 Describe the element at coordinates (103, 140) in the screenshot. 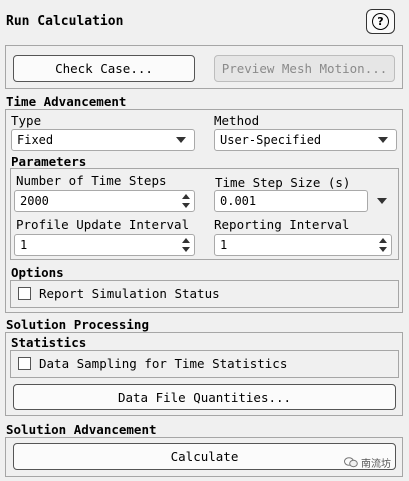

I see `type-select: Fixed` at that location.